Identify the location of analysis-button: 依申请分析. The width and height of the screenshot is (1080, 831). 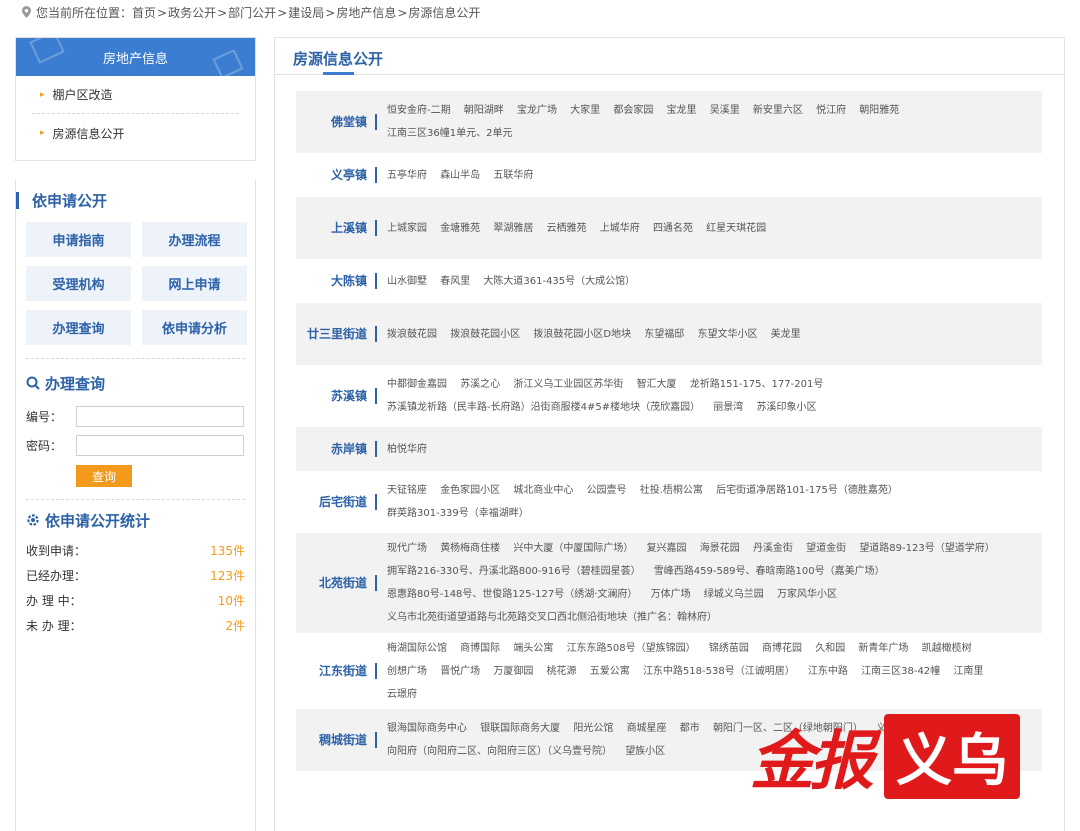
(194, 327).